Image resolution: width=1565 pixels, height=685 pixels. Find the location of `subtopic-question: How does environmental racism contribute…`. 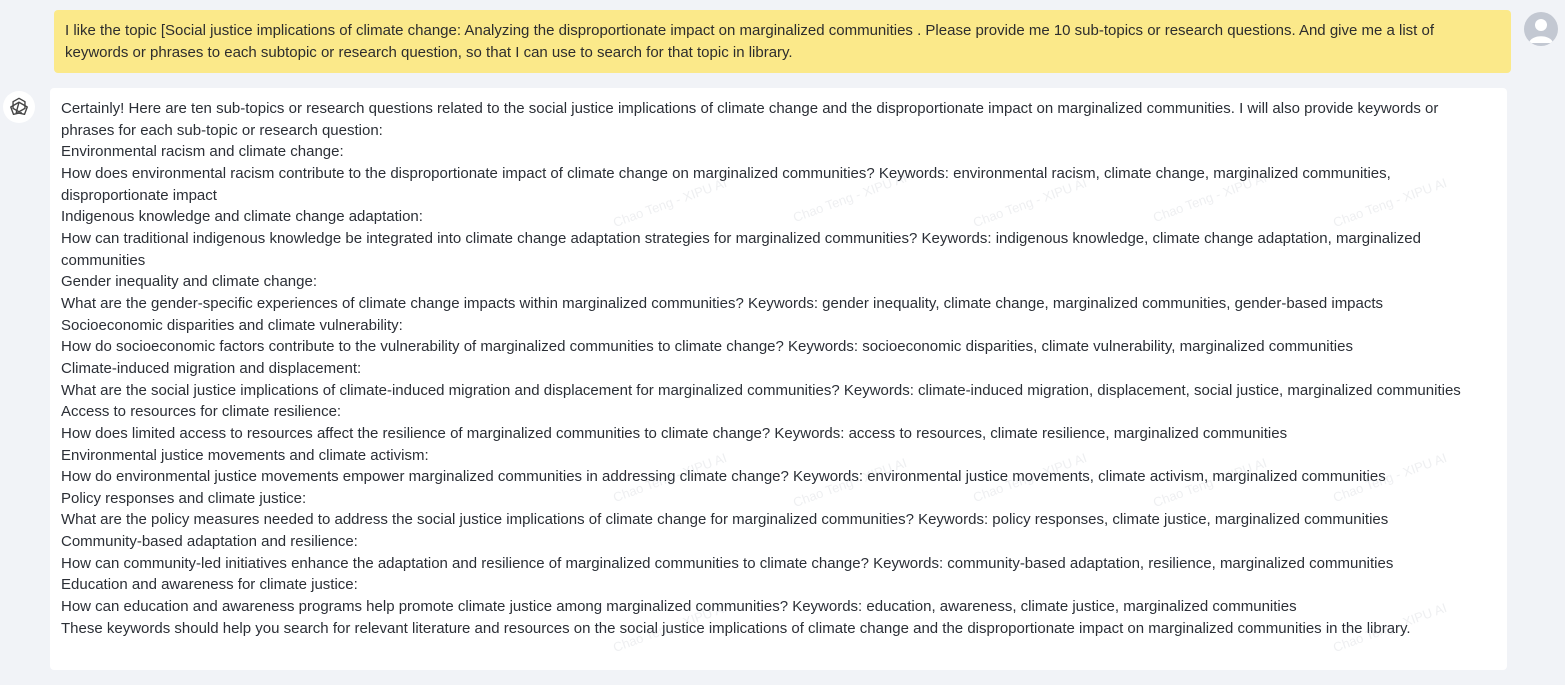

subtopic-question: How does environmental racism contribute… is located at coordinates (726, 184).